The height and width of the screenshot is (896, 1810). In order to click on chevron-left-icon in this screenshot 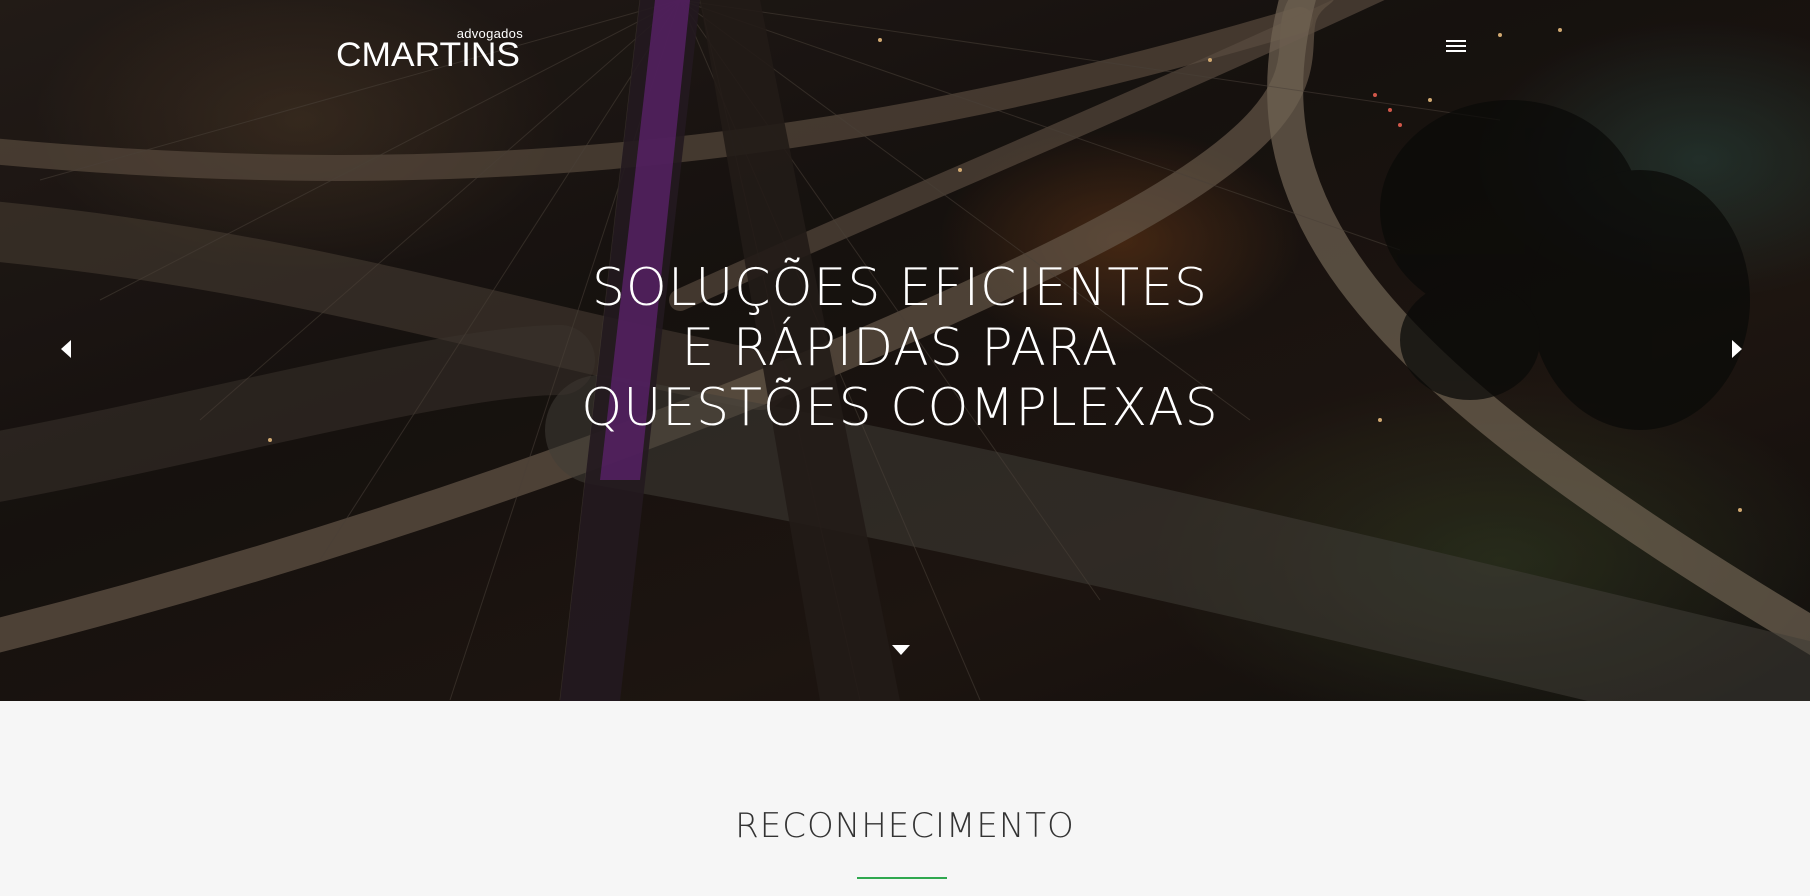, I will do `click(66, 349)`.